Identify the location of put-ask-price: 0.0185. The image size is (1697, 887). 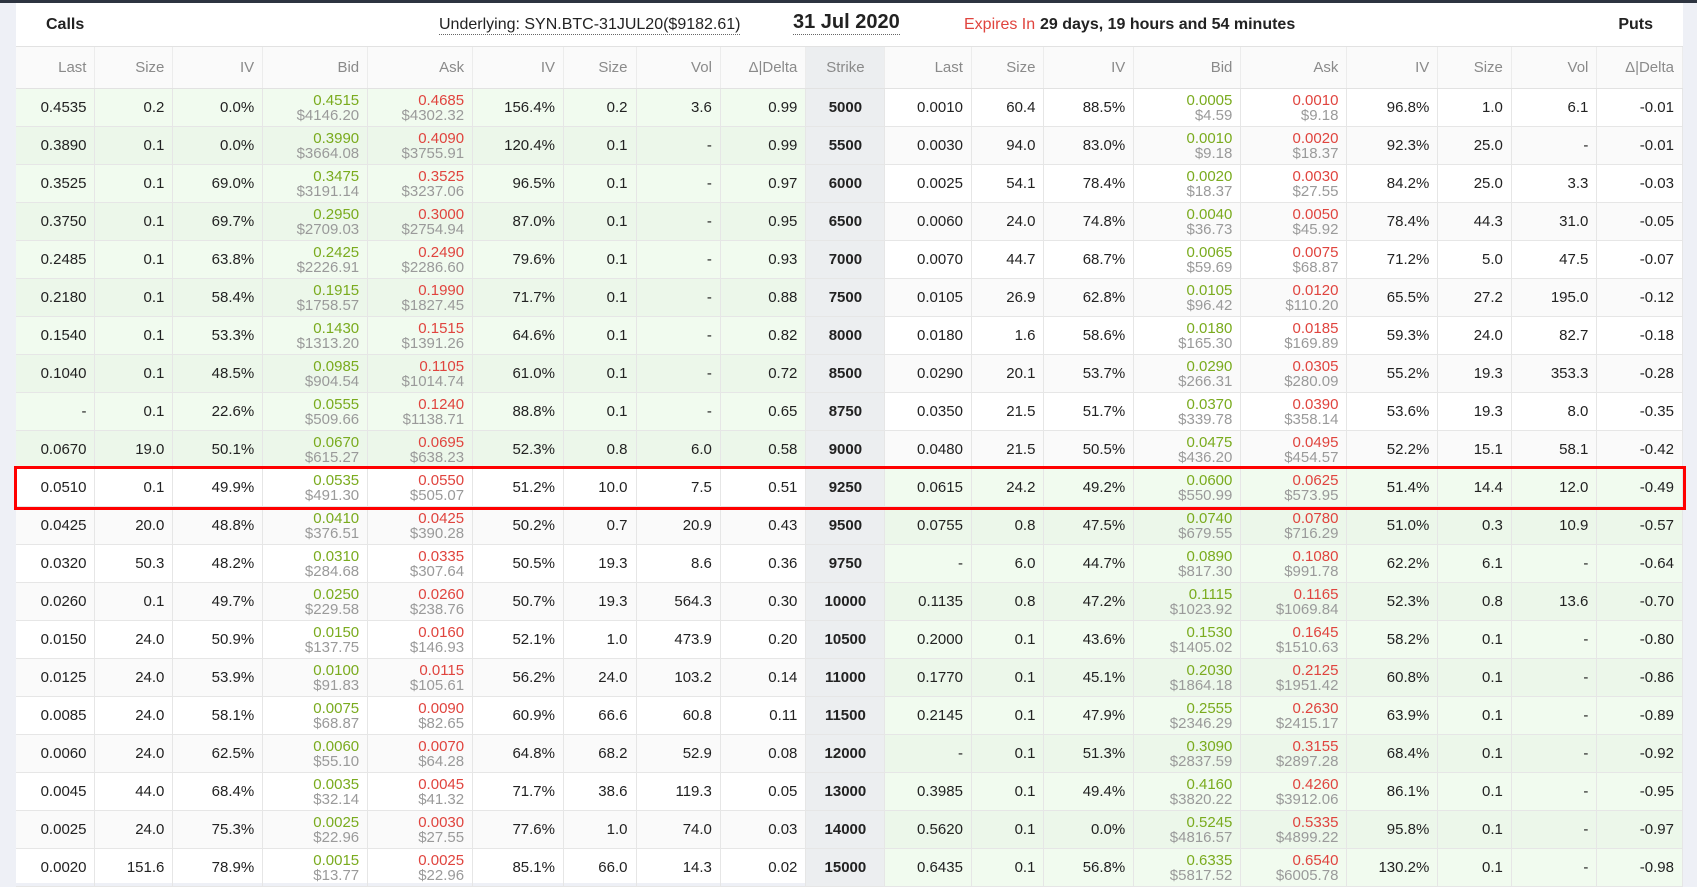
(1294, 328).